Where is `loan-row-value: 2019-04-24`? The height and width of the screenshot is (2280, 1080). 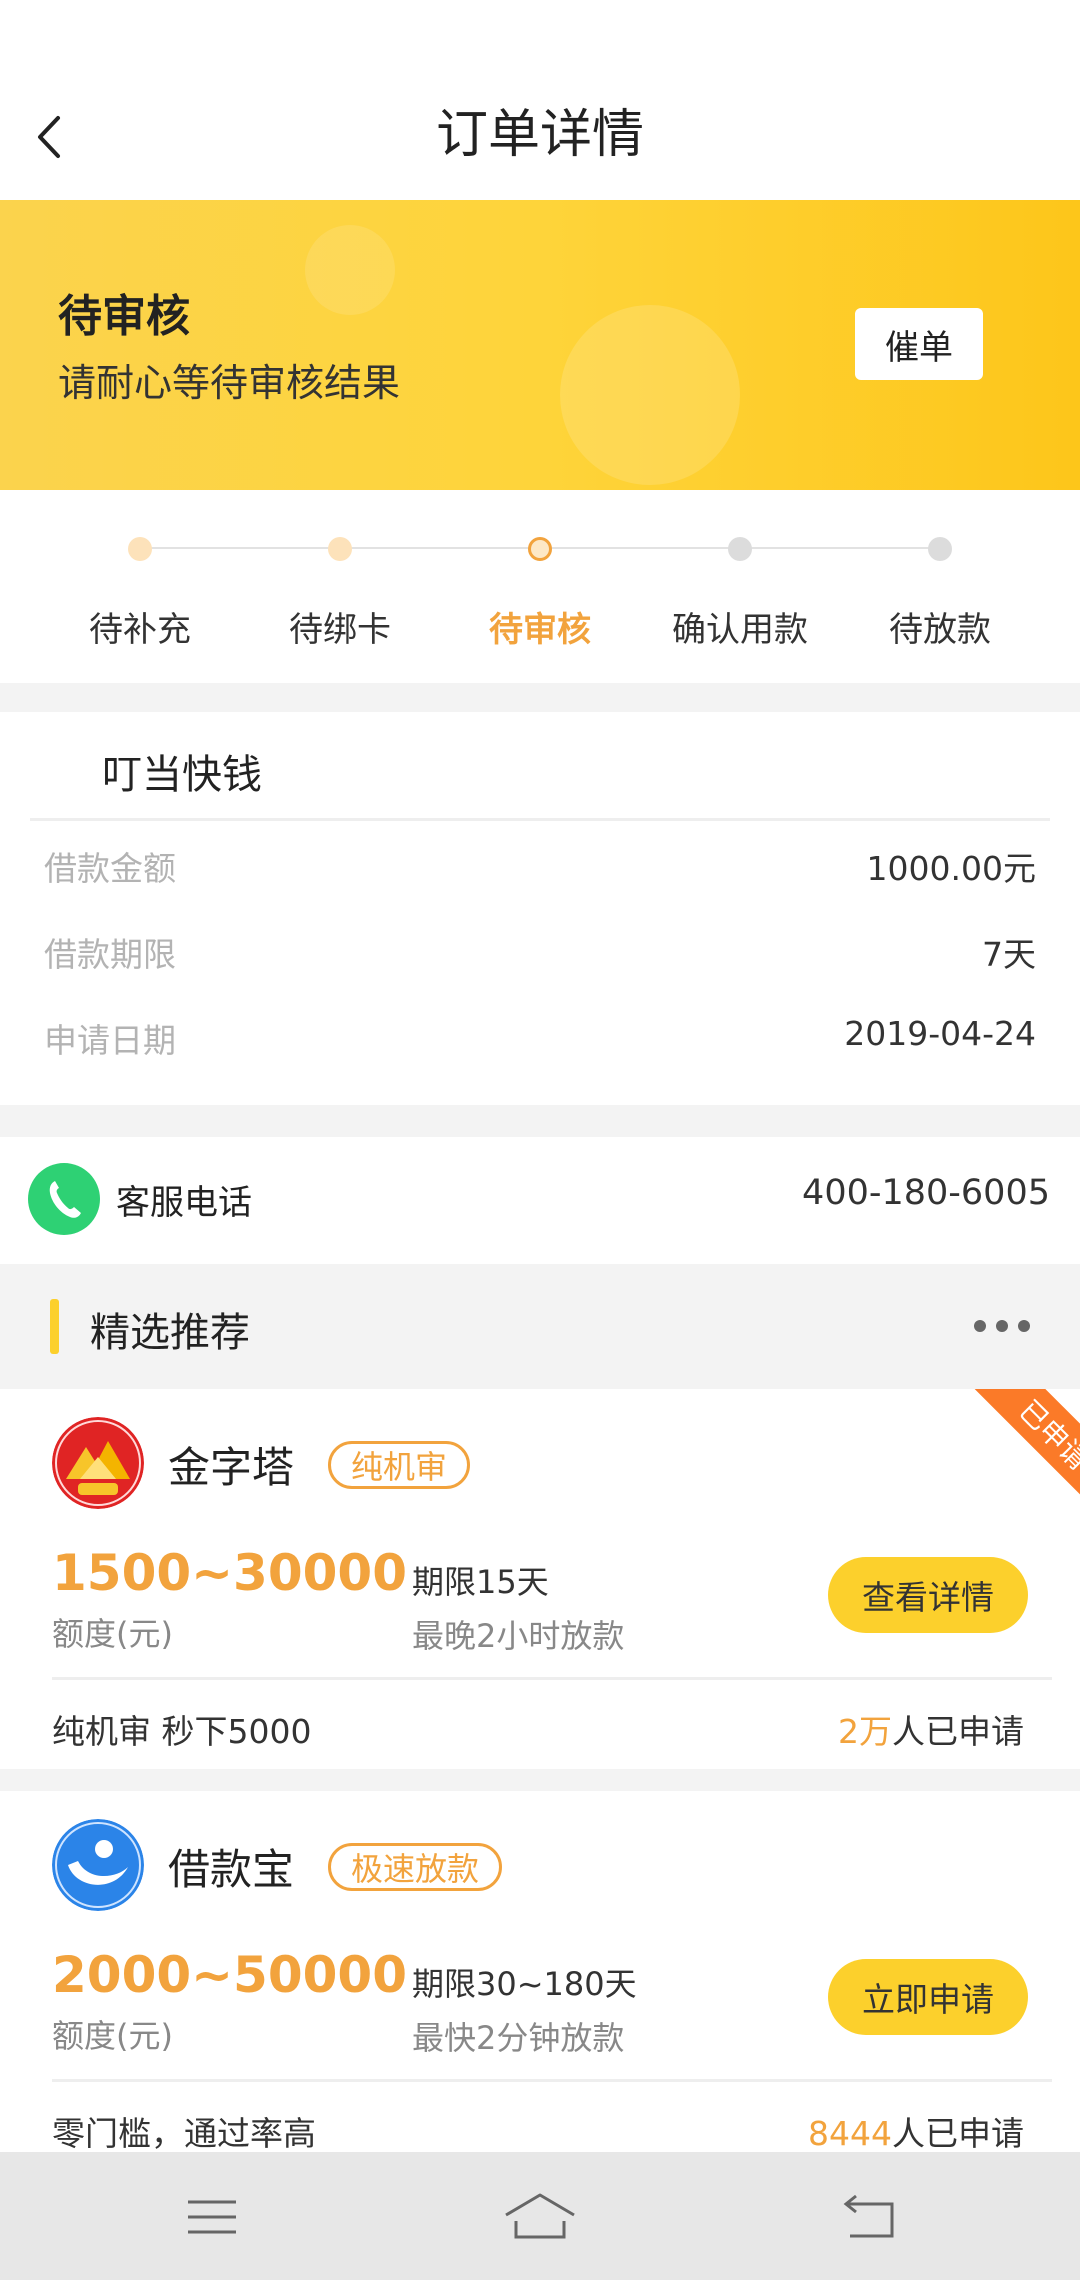 loan-row-value: 2019-04-24 is located at coordinates (940, 1033).